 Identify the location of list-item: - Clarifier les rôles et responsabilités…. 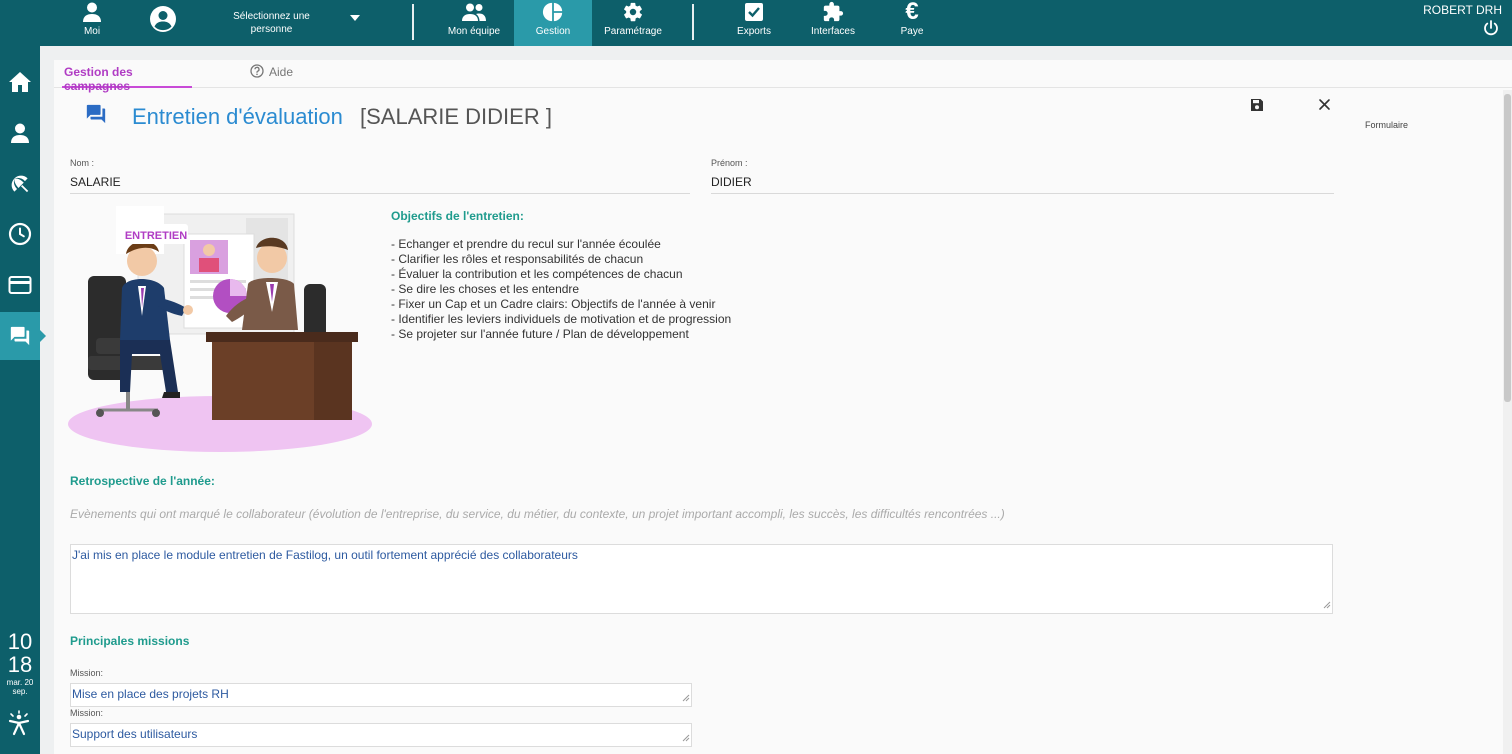
(517, 259).